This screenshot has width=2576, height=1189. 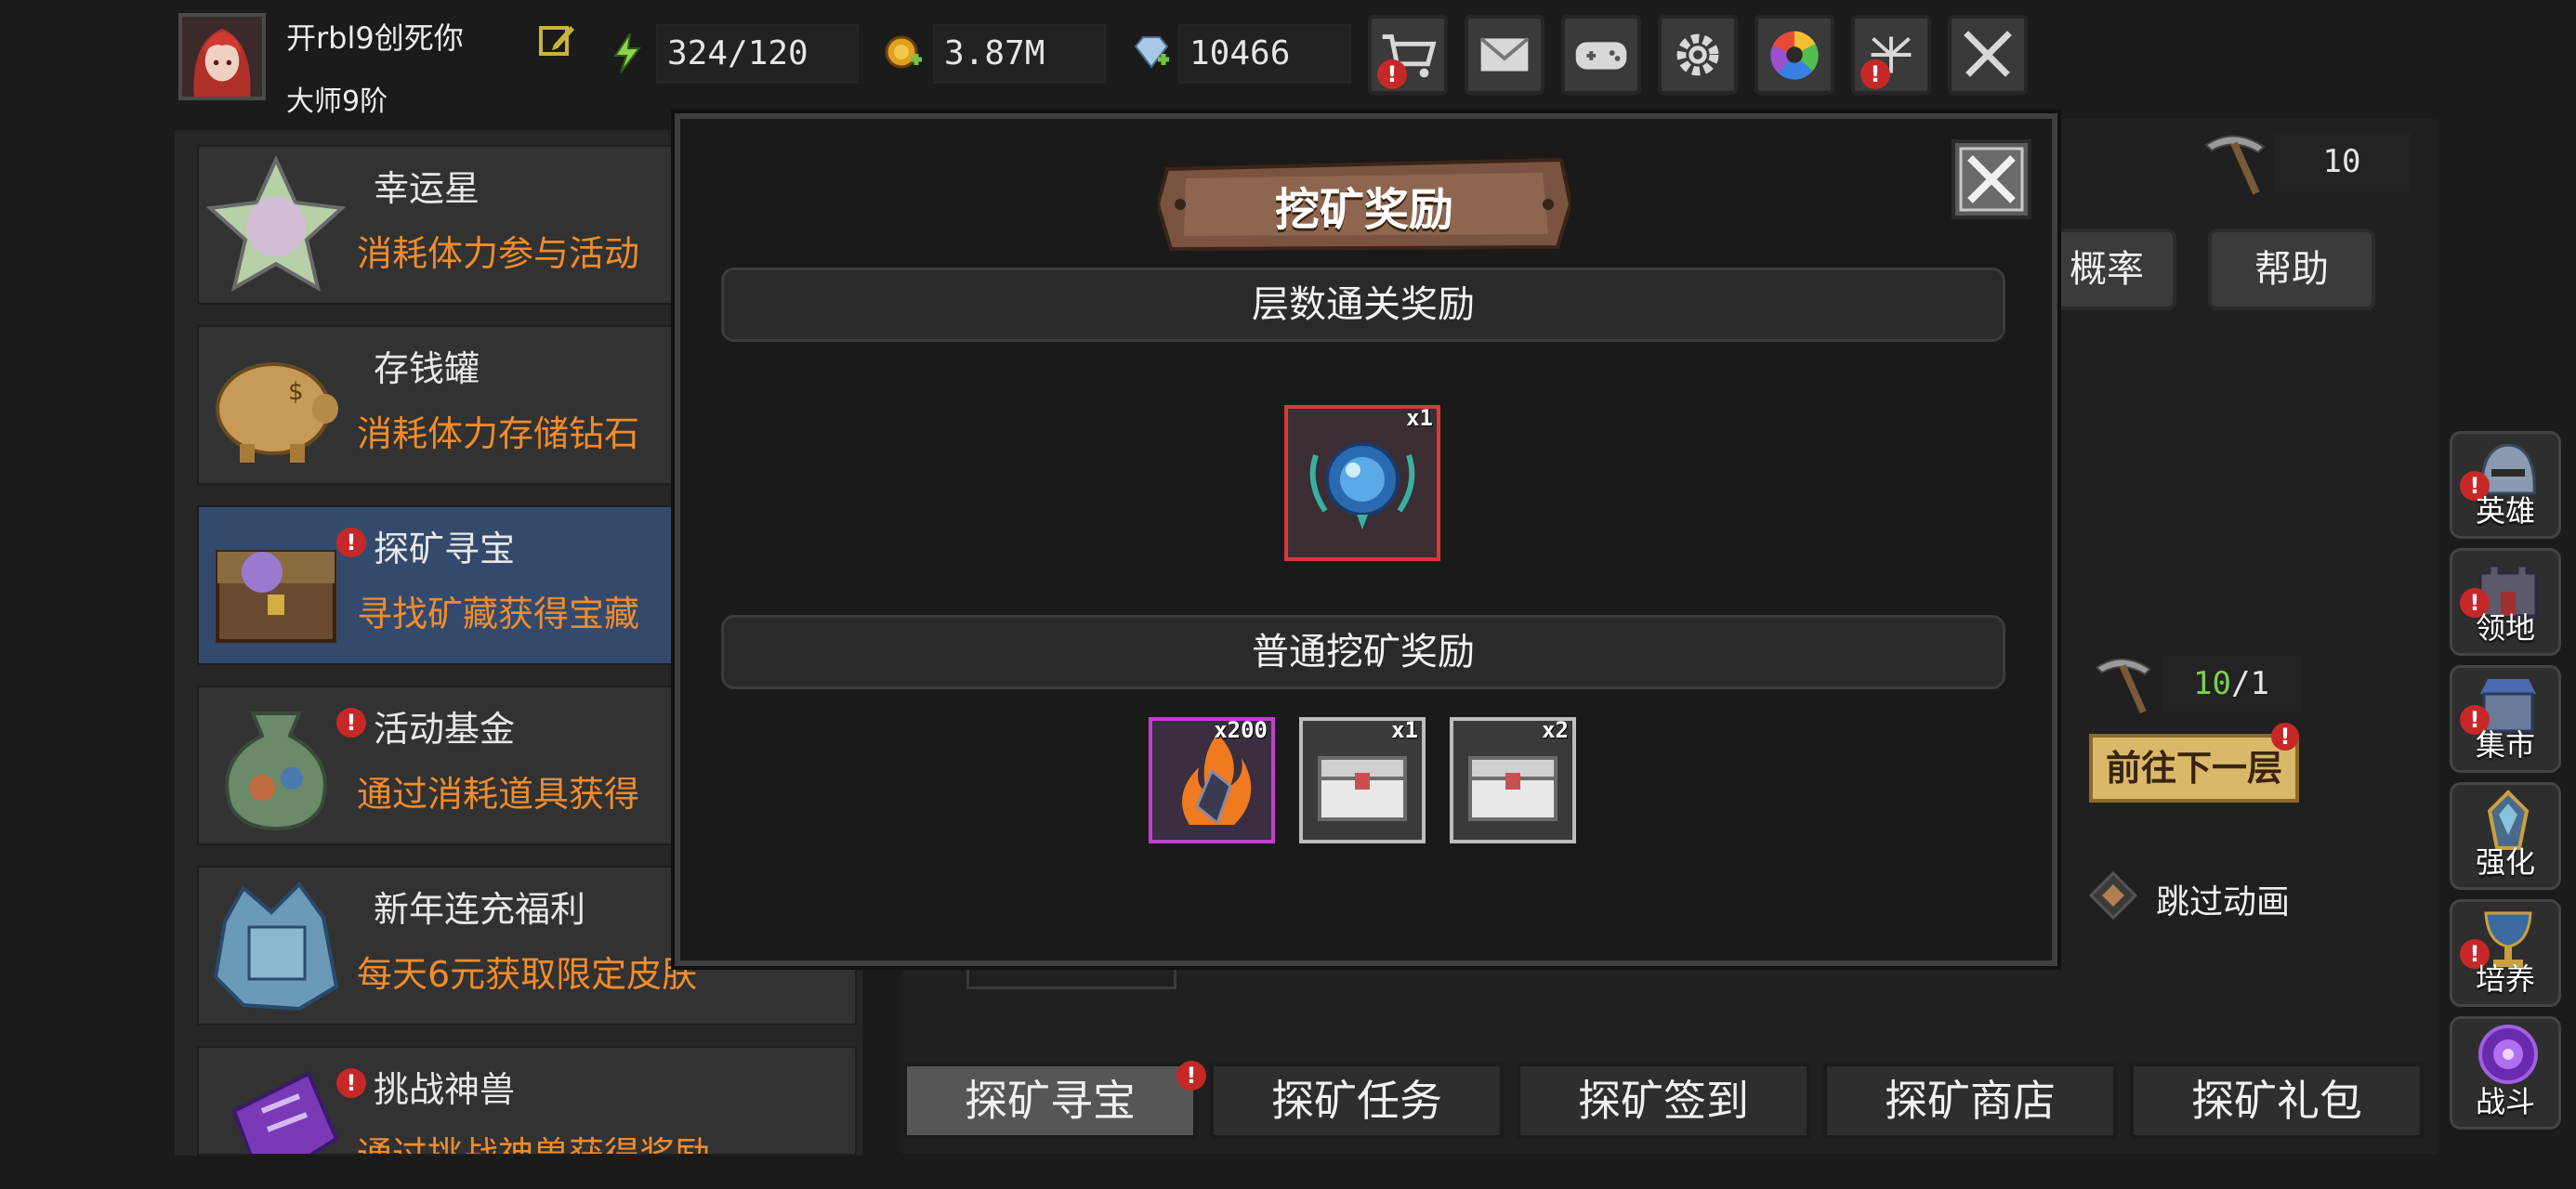 What do you see at coordinates (445, 549) in the screenshot?
I see `list-item-title: 探矿寻宝` at bounding box center [445, 549].